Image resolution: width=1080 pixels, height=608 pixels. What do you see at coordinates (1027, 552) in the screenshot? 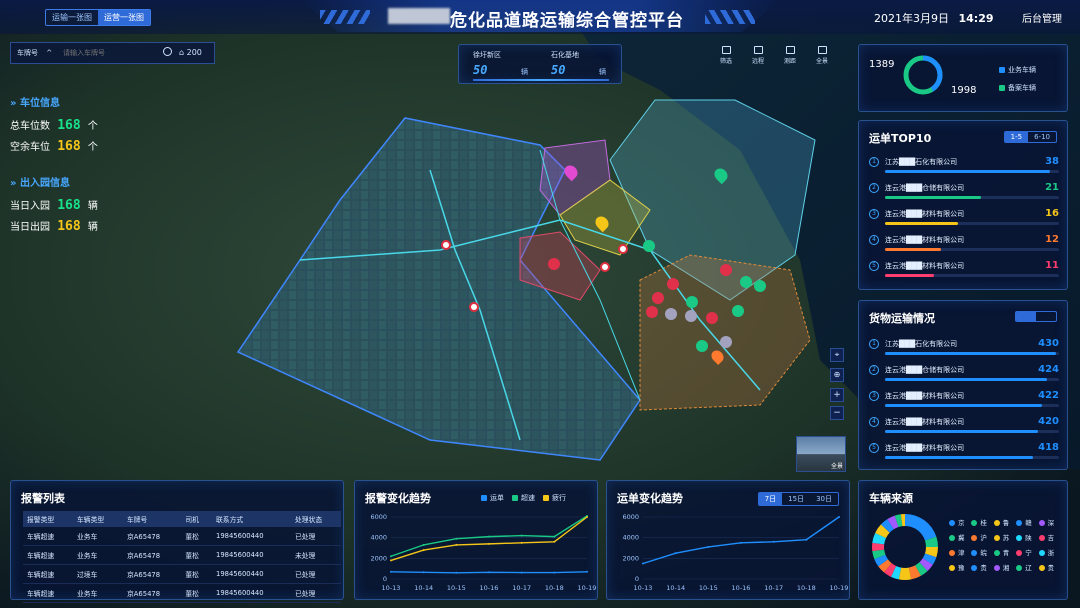
I see `source-legend-item: 宁` at bounding box center [1027, 552].